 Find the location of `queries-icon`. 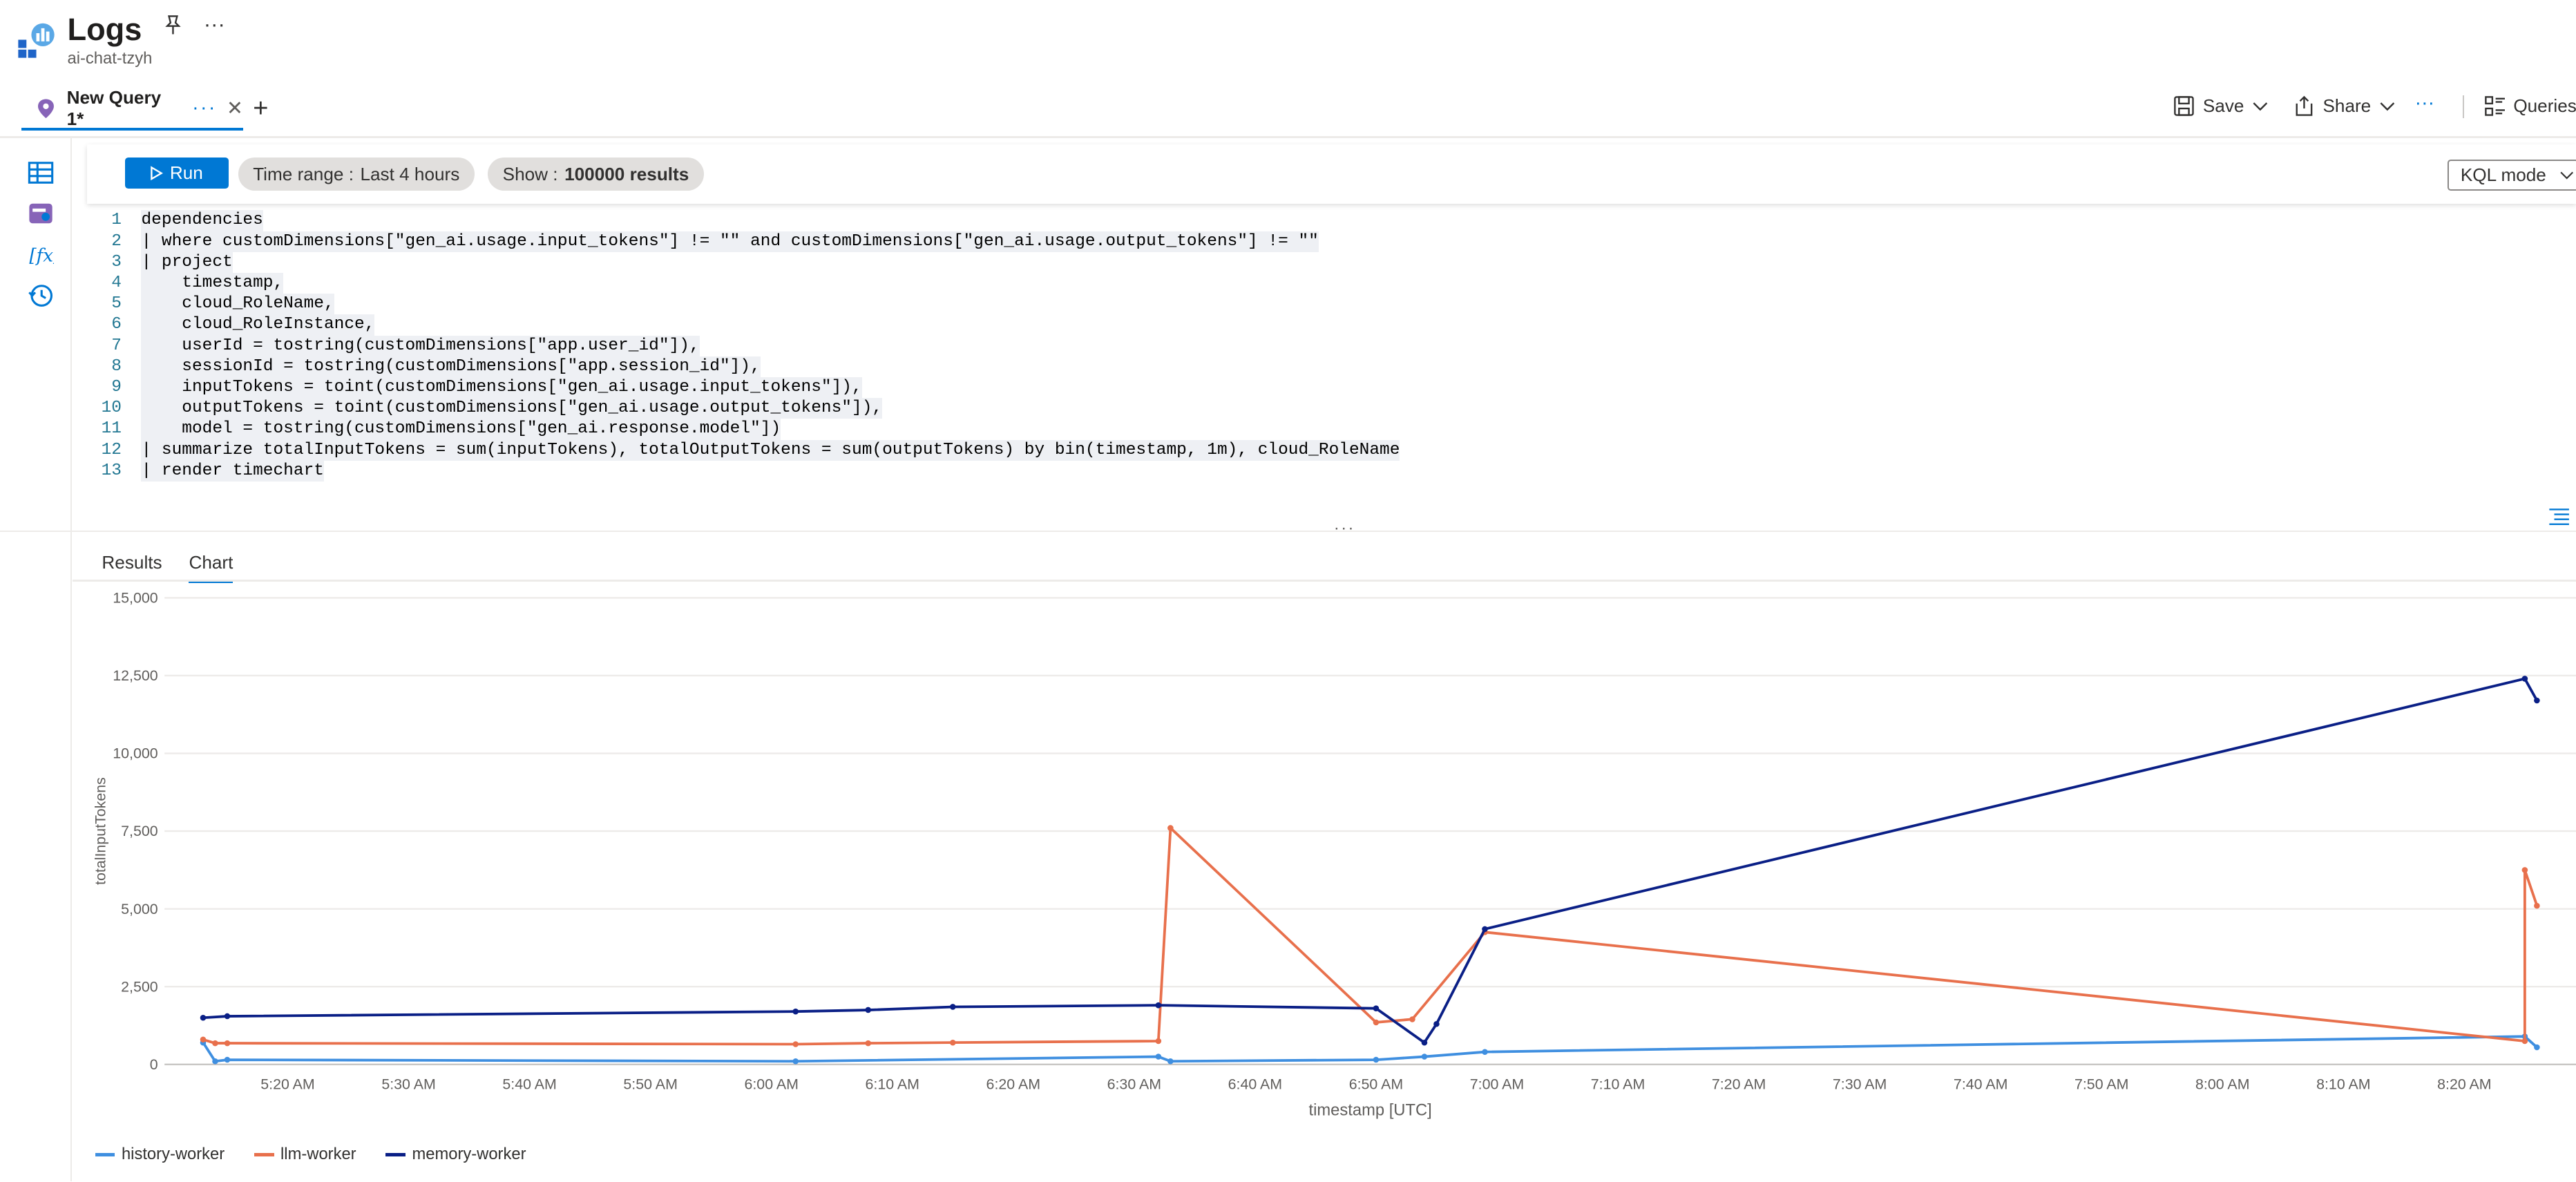

queries-icon is located at coordinates (2495, 106).